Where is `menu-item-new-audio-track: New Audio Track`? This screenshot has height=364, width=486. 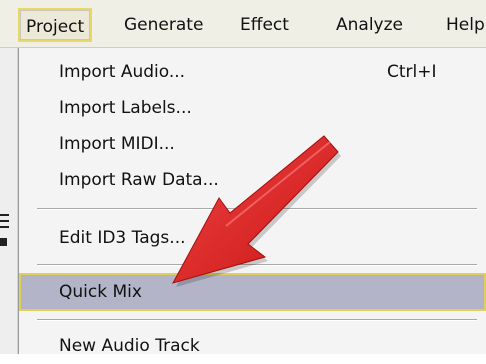 menu-item-new-audio-track: New Audio Track is located at coordinates (252, 346).